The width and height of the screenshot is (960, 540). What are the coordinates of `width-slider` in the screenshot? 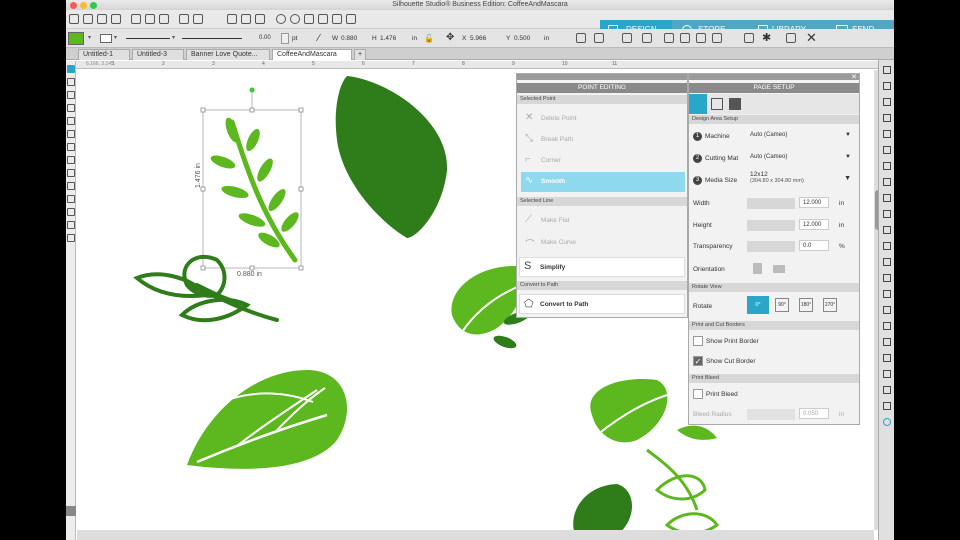 It's located at (771, 203).